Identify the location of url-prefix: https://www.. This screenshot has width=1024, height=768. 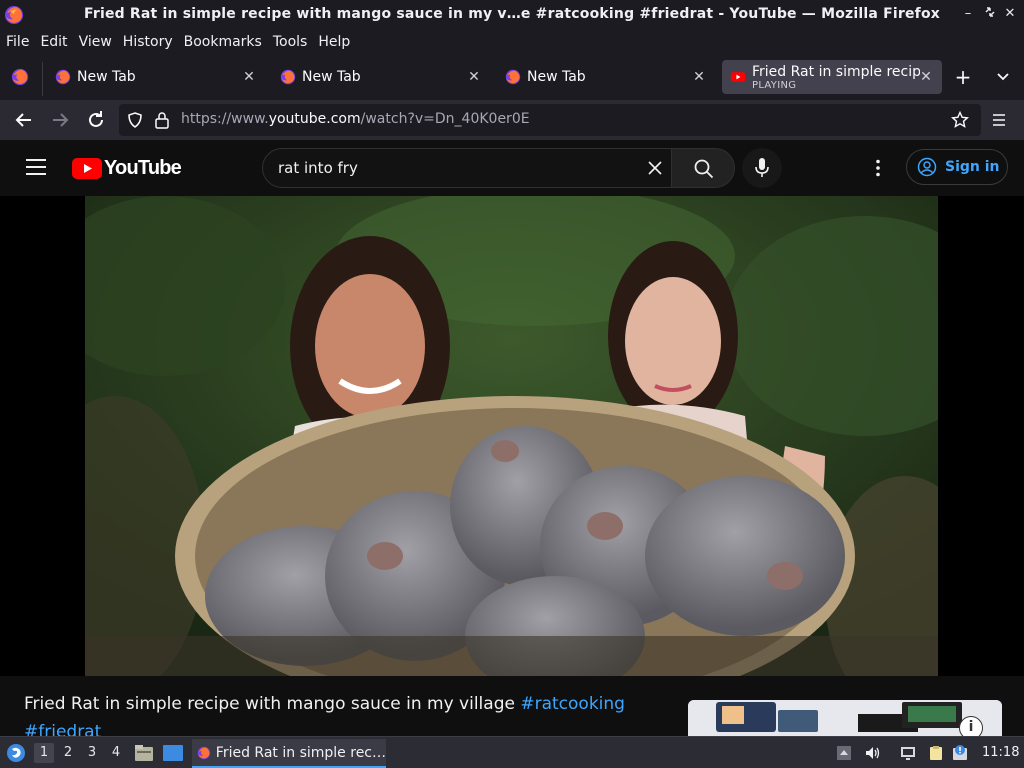
(225, 119).